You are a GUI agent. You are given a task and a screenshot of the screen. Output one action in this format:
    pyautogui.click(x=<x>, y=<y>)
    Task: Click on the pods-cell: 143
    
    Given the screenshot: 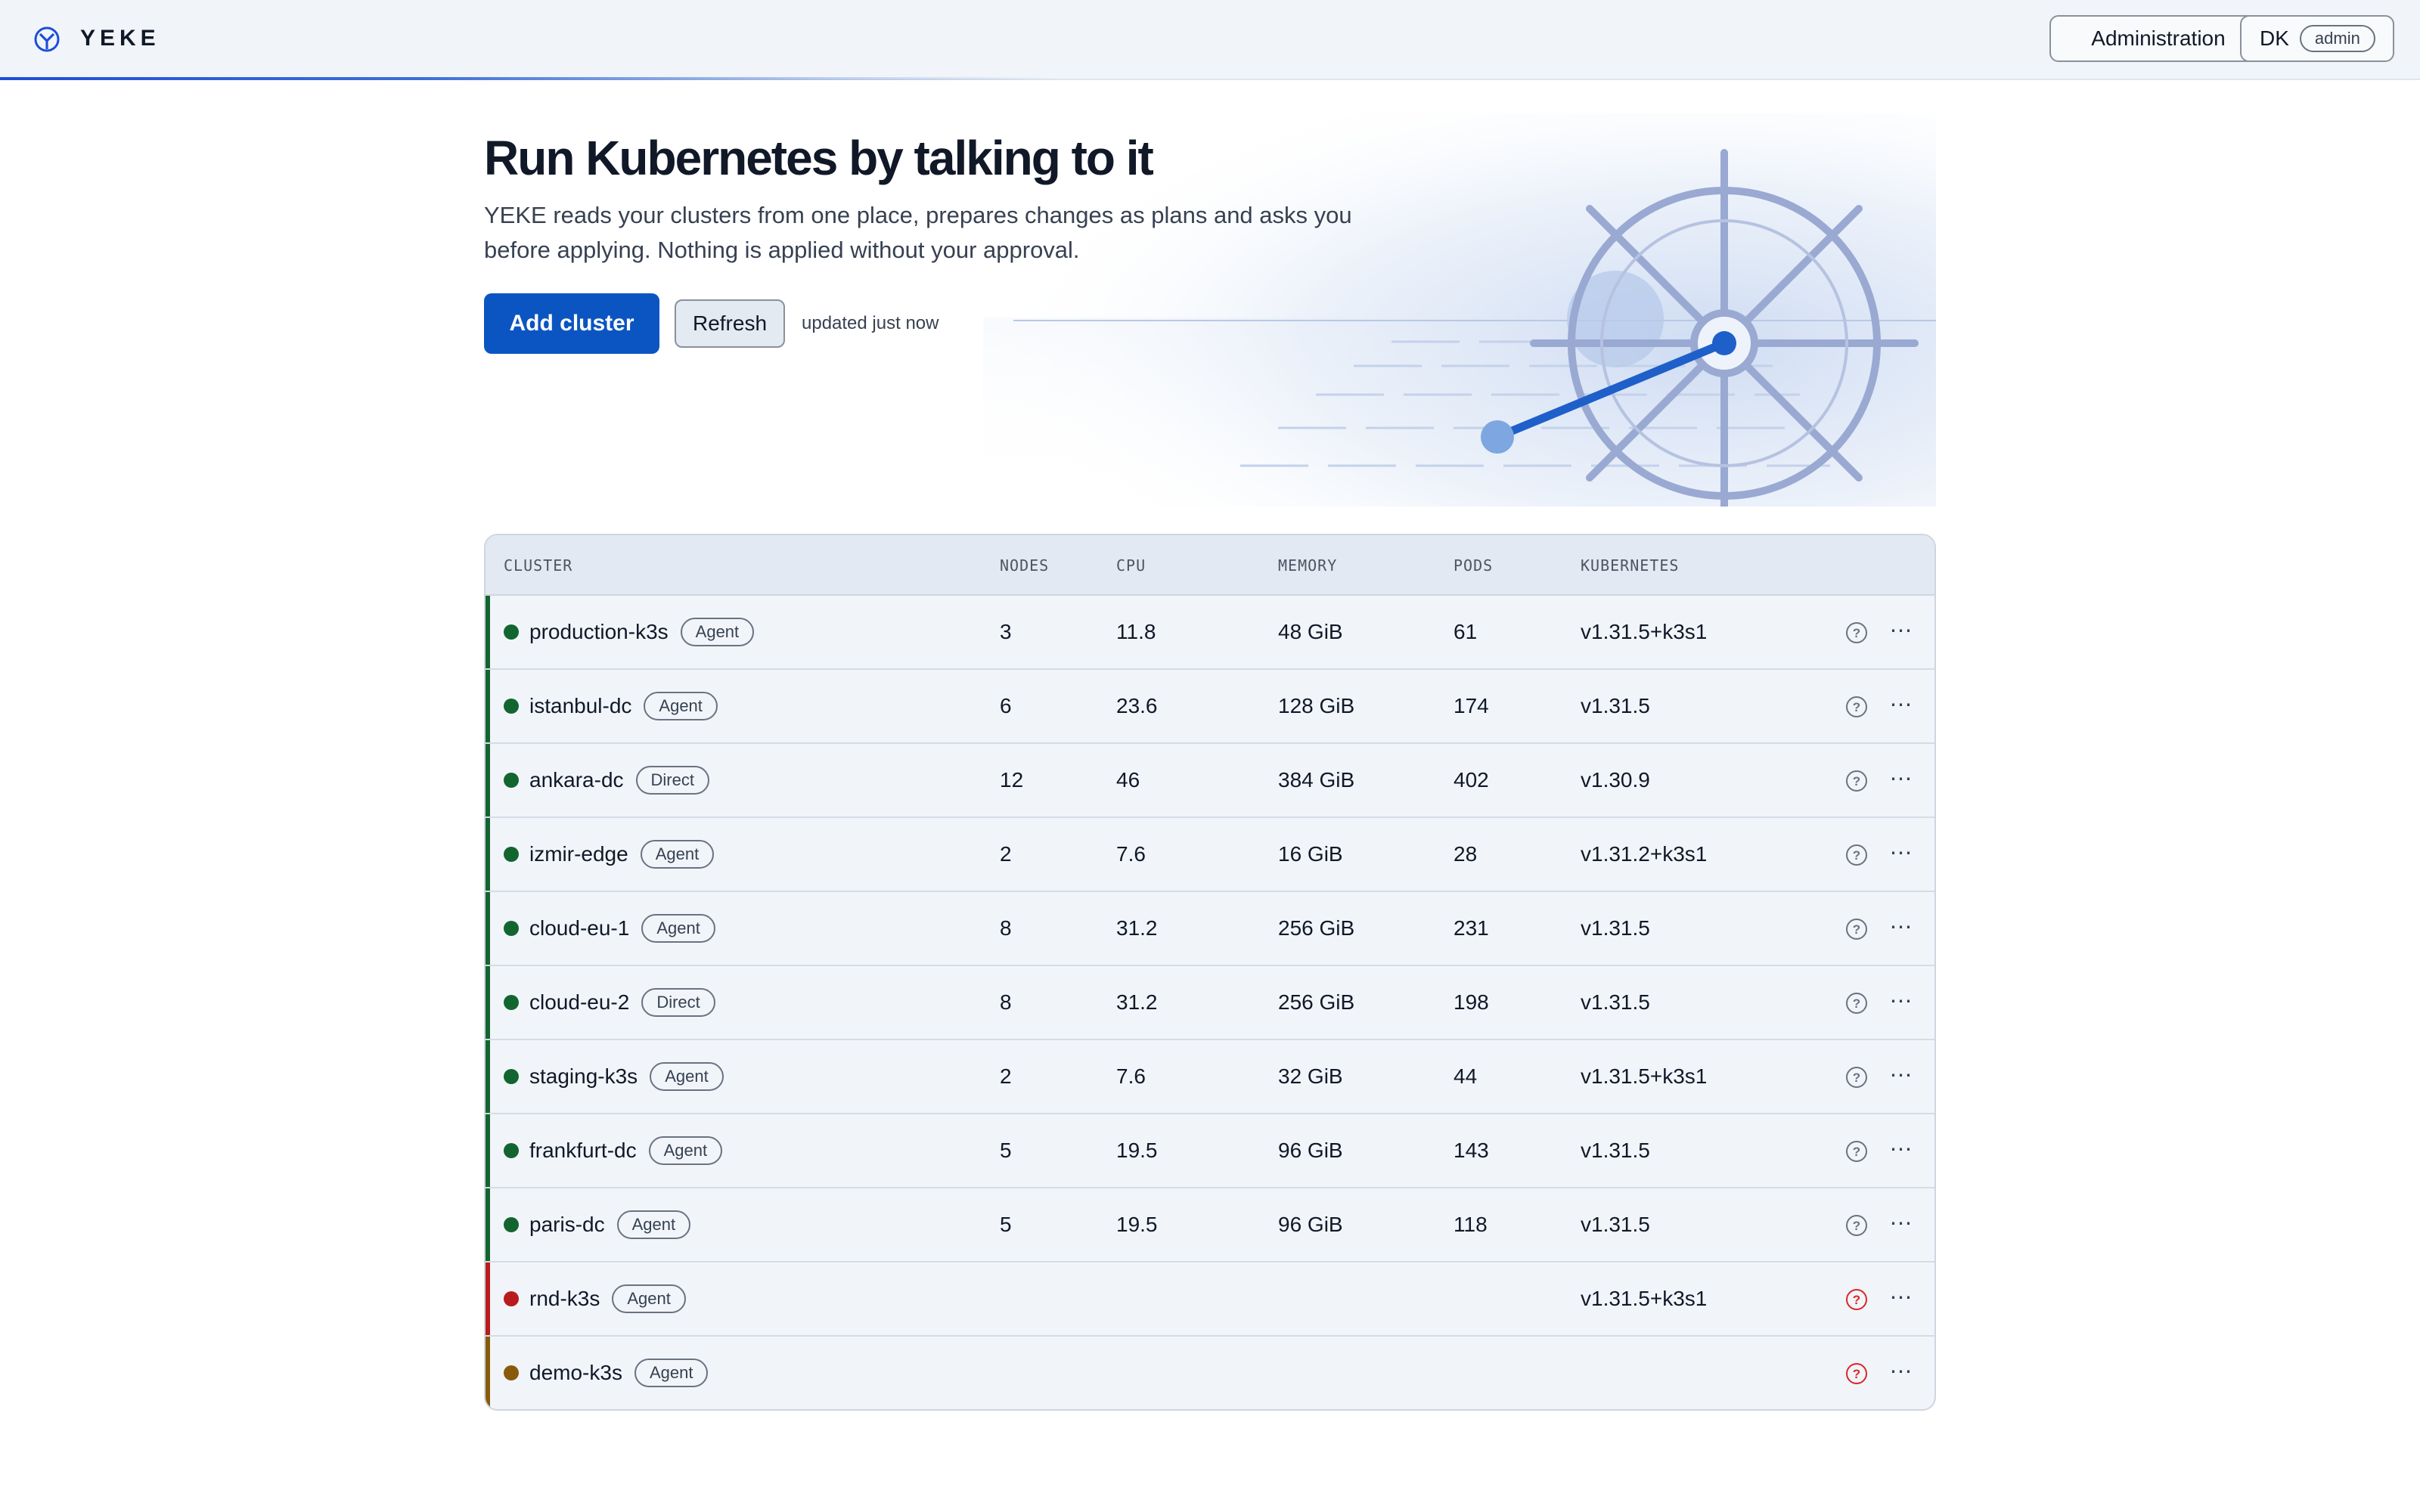 What is the action you would take?
    pyautogui.click(x=1471, y=1150)
    